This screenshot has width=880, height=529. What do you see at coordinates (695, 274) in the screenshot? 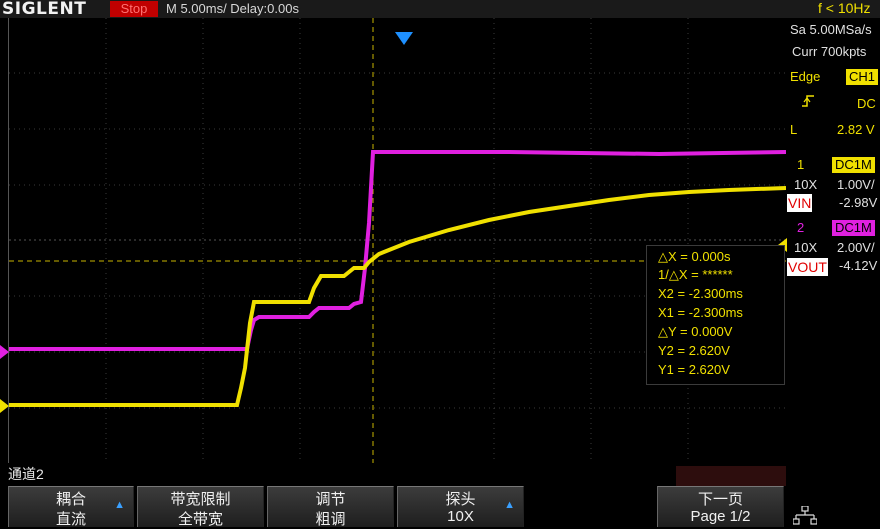
I see `inverse-delta-x: 1/△X = ******` at bounding box center [695, 274].